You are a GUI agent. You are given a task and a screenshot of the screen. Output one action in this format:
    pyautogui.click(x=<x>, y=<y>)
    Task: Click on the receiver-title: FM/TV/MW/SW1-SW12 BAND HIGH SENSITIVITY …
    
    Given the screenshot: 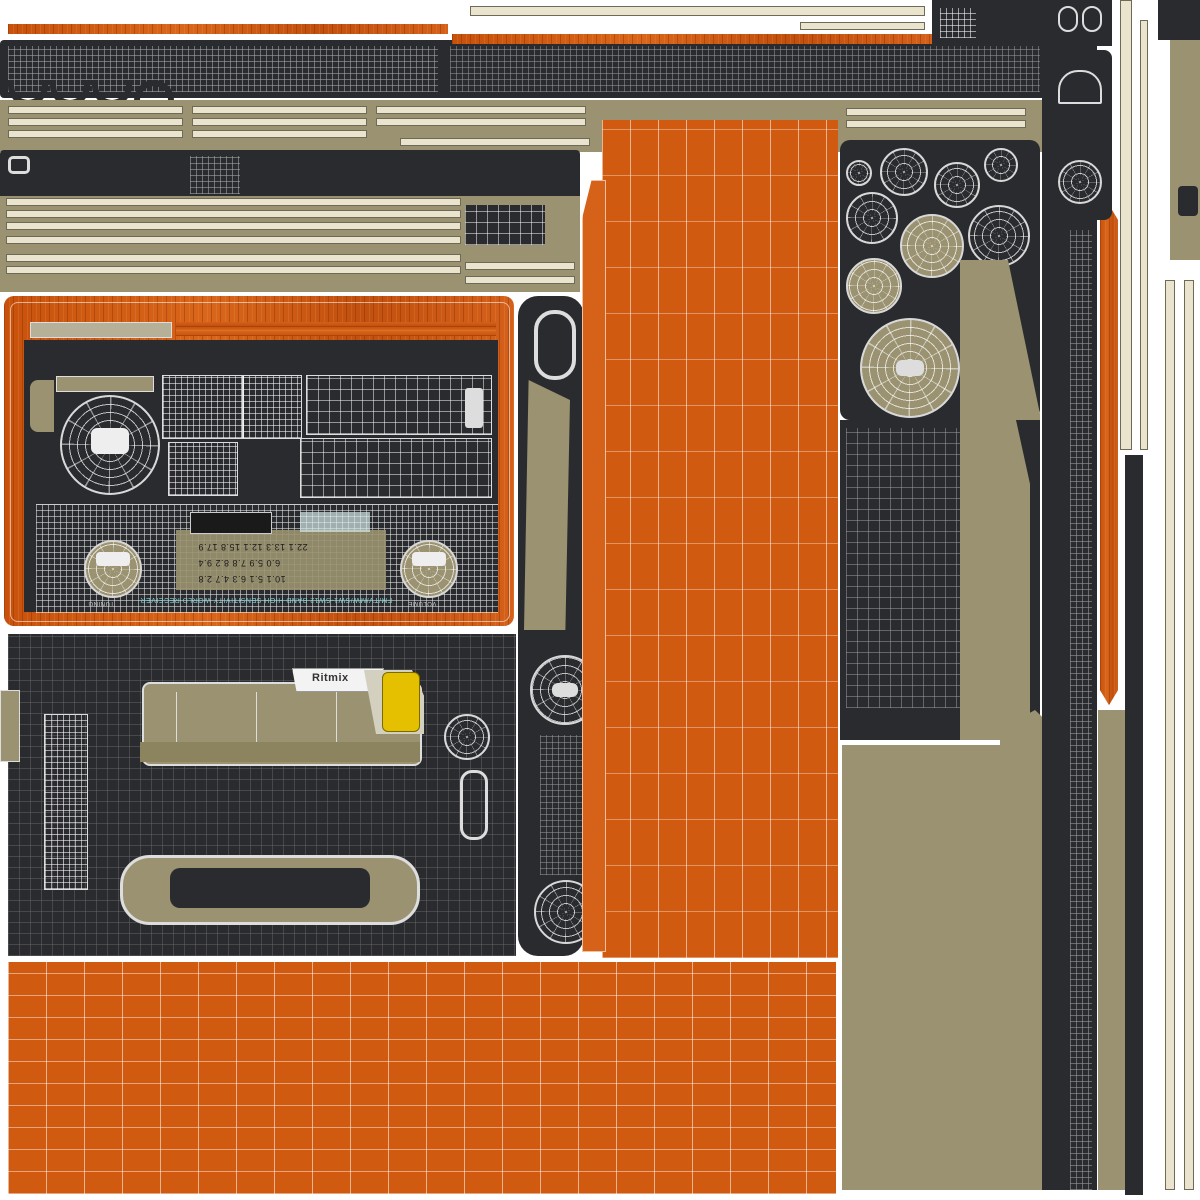 What is the action you would take?
    pyautogui.click(x=266, y=599)
    